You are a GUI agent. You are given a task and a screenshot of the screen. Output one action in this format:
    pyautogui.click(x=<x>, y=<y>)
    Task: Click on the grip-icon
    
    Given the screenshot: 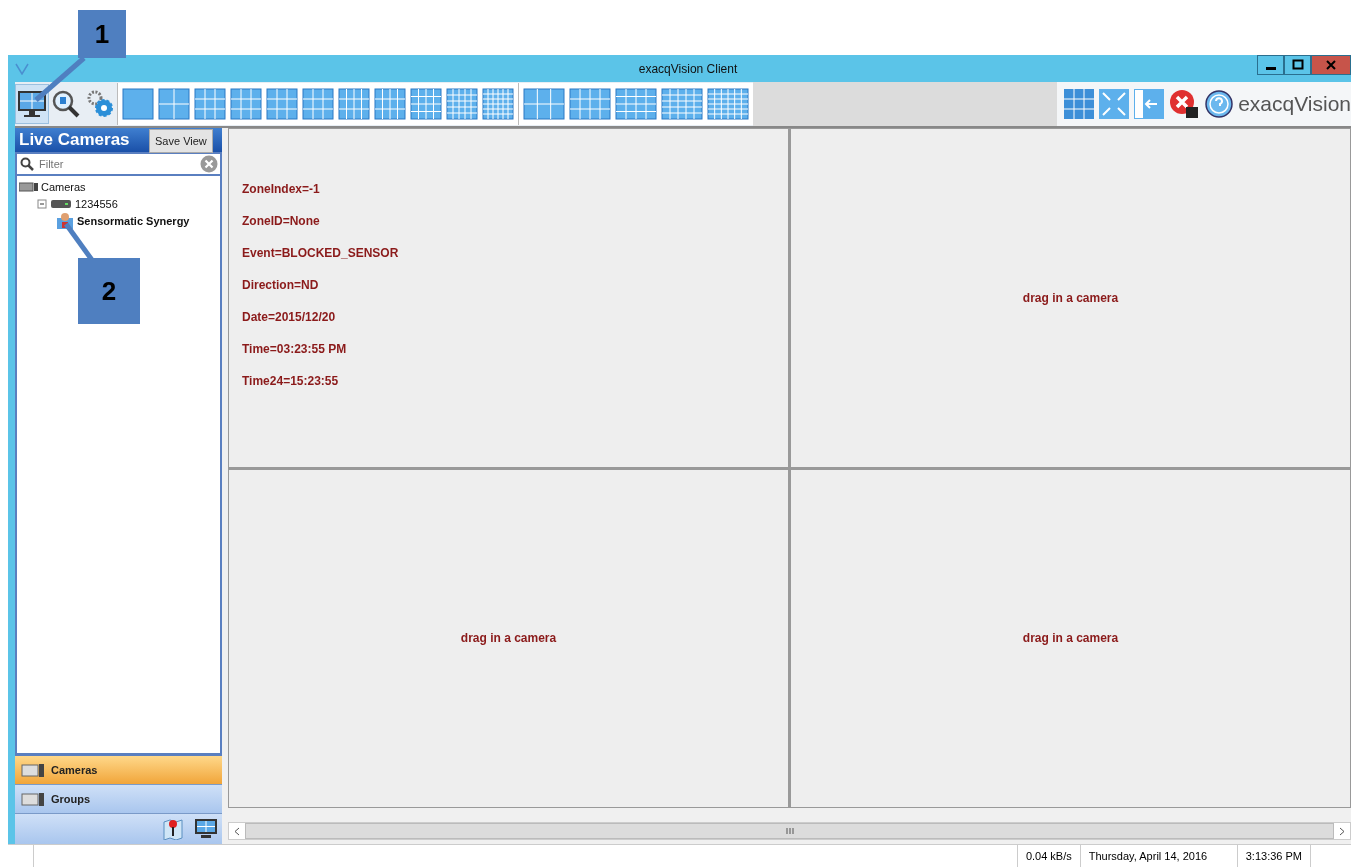 What is the action you would take?
    pyautogui.click(x=789, y=831)
    